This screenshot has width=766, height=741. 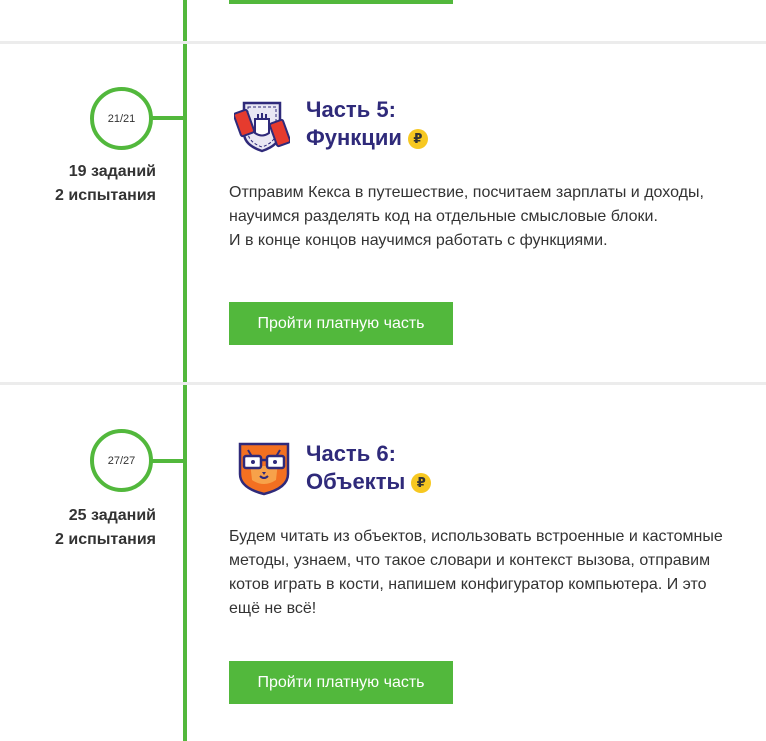 I want to click on part-title: Часть 5: Функции ₽, so click(x=367, y=124).